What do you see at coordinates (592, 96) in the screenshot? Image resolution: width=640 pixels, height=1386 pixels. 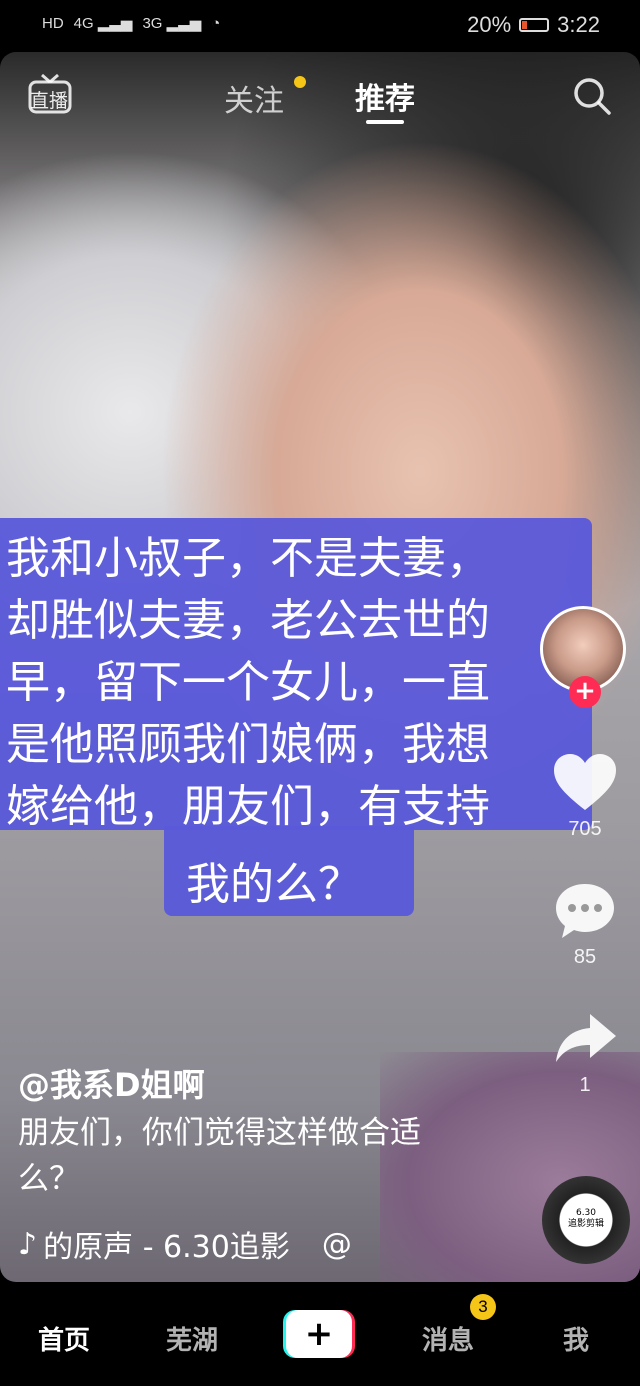 I see `search-icon` at bounding box center [592, 96].